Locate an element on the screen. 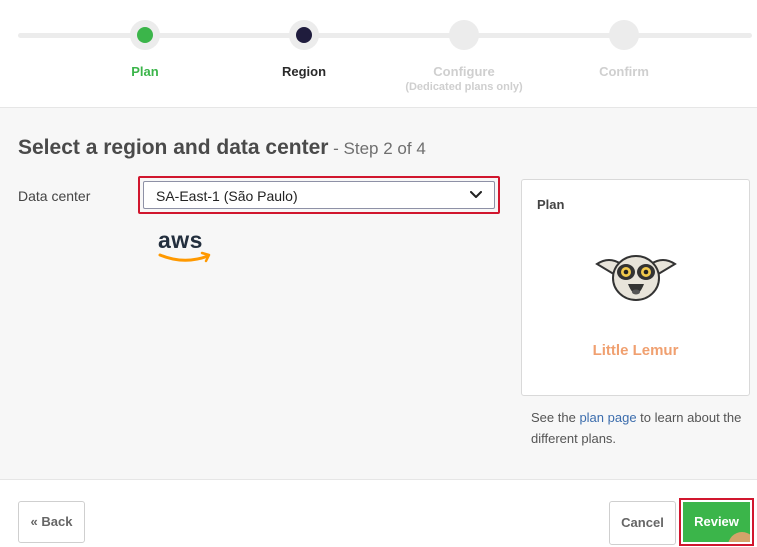  lemur-icon is located at coordinates (636, 278).